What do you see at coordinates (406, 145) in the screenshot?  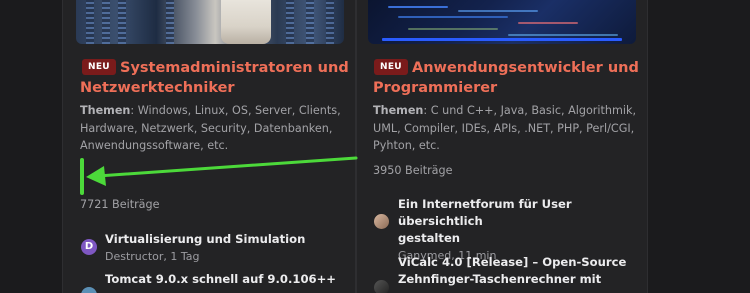 I see `topics-line3: Pyhton, etc.` at bounding box center [406, 145].